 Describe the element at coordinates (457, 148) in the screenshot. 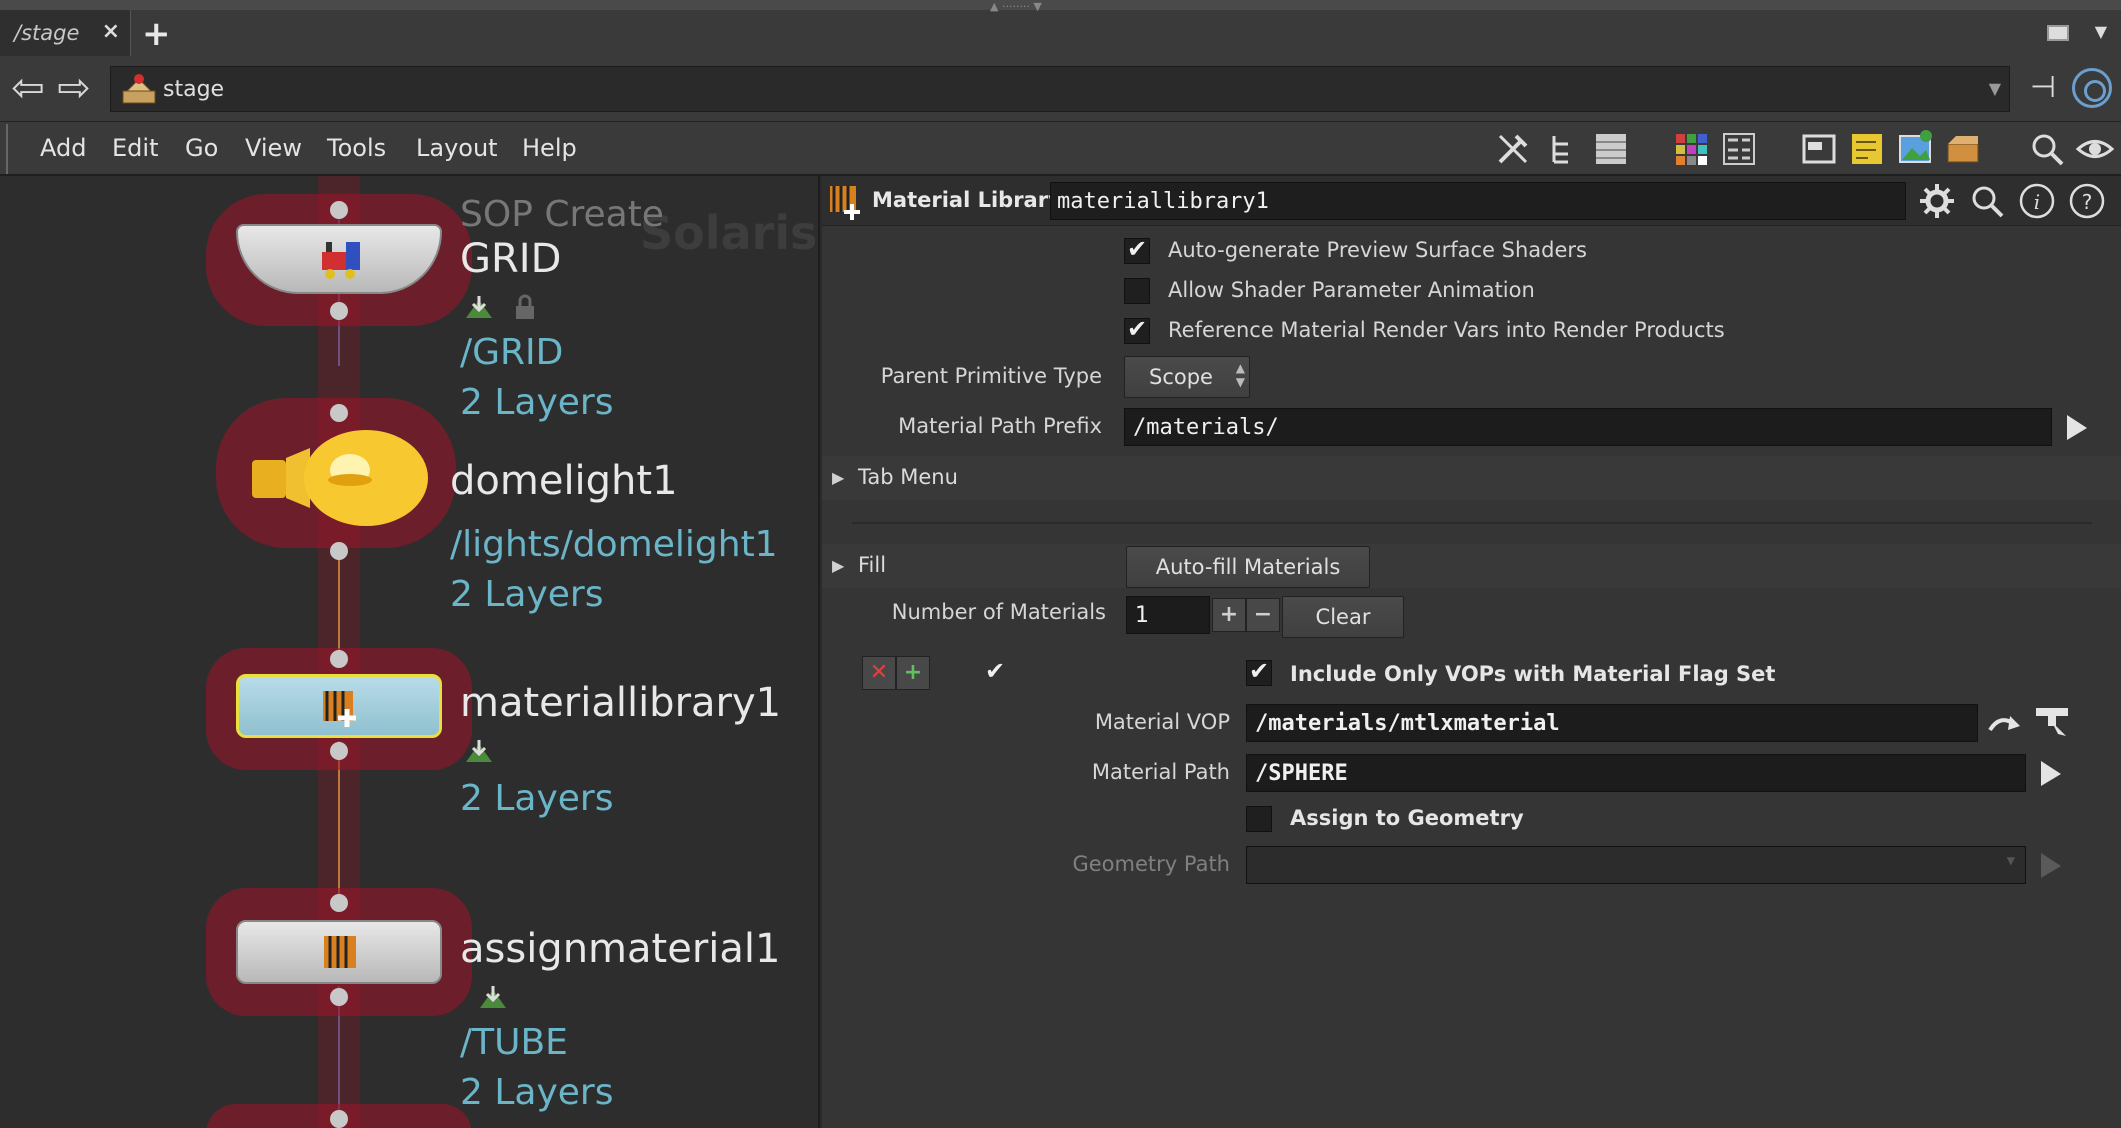

I see `menu-layout: Layout` at that location.